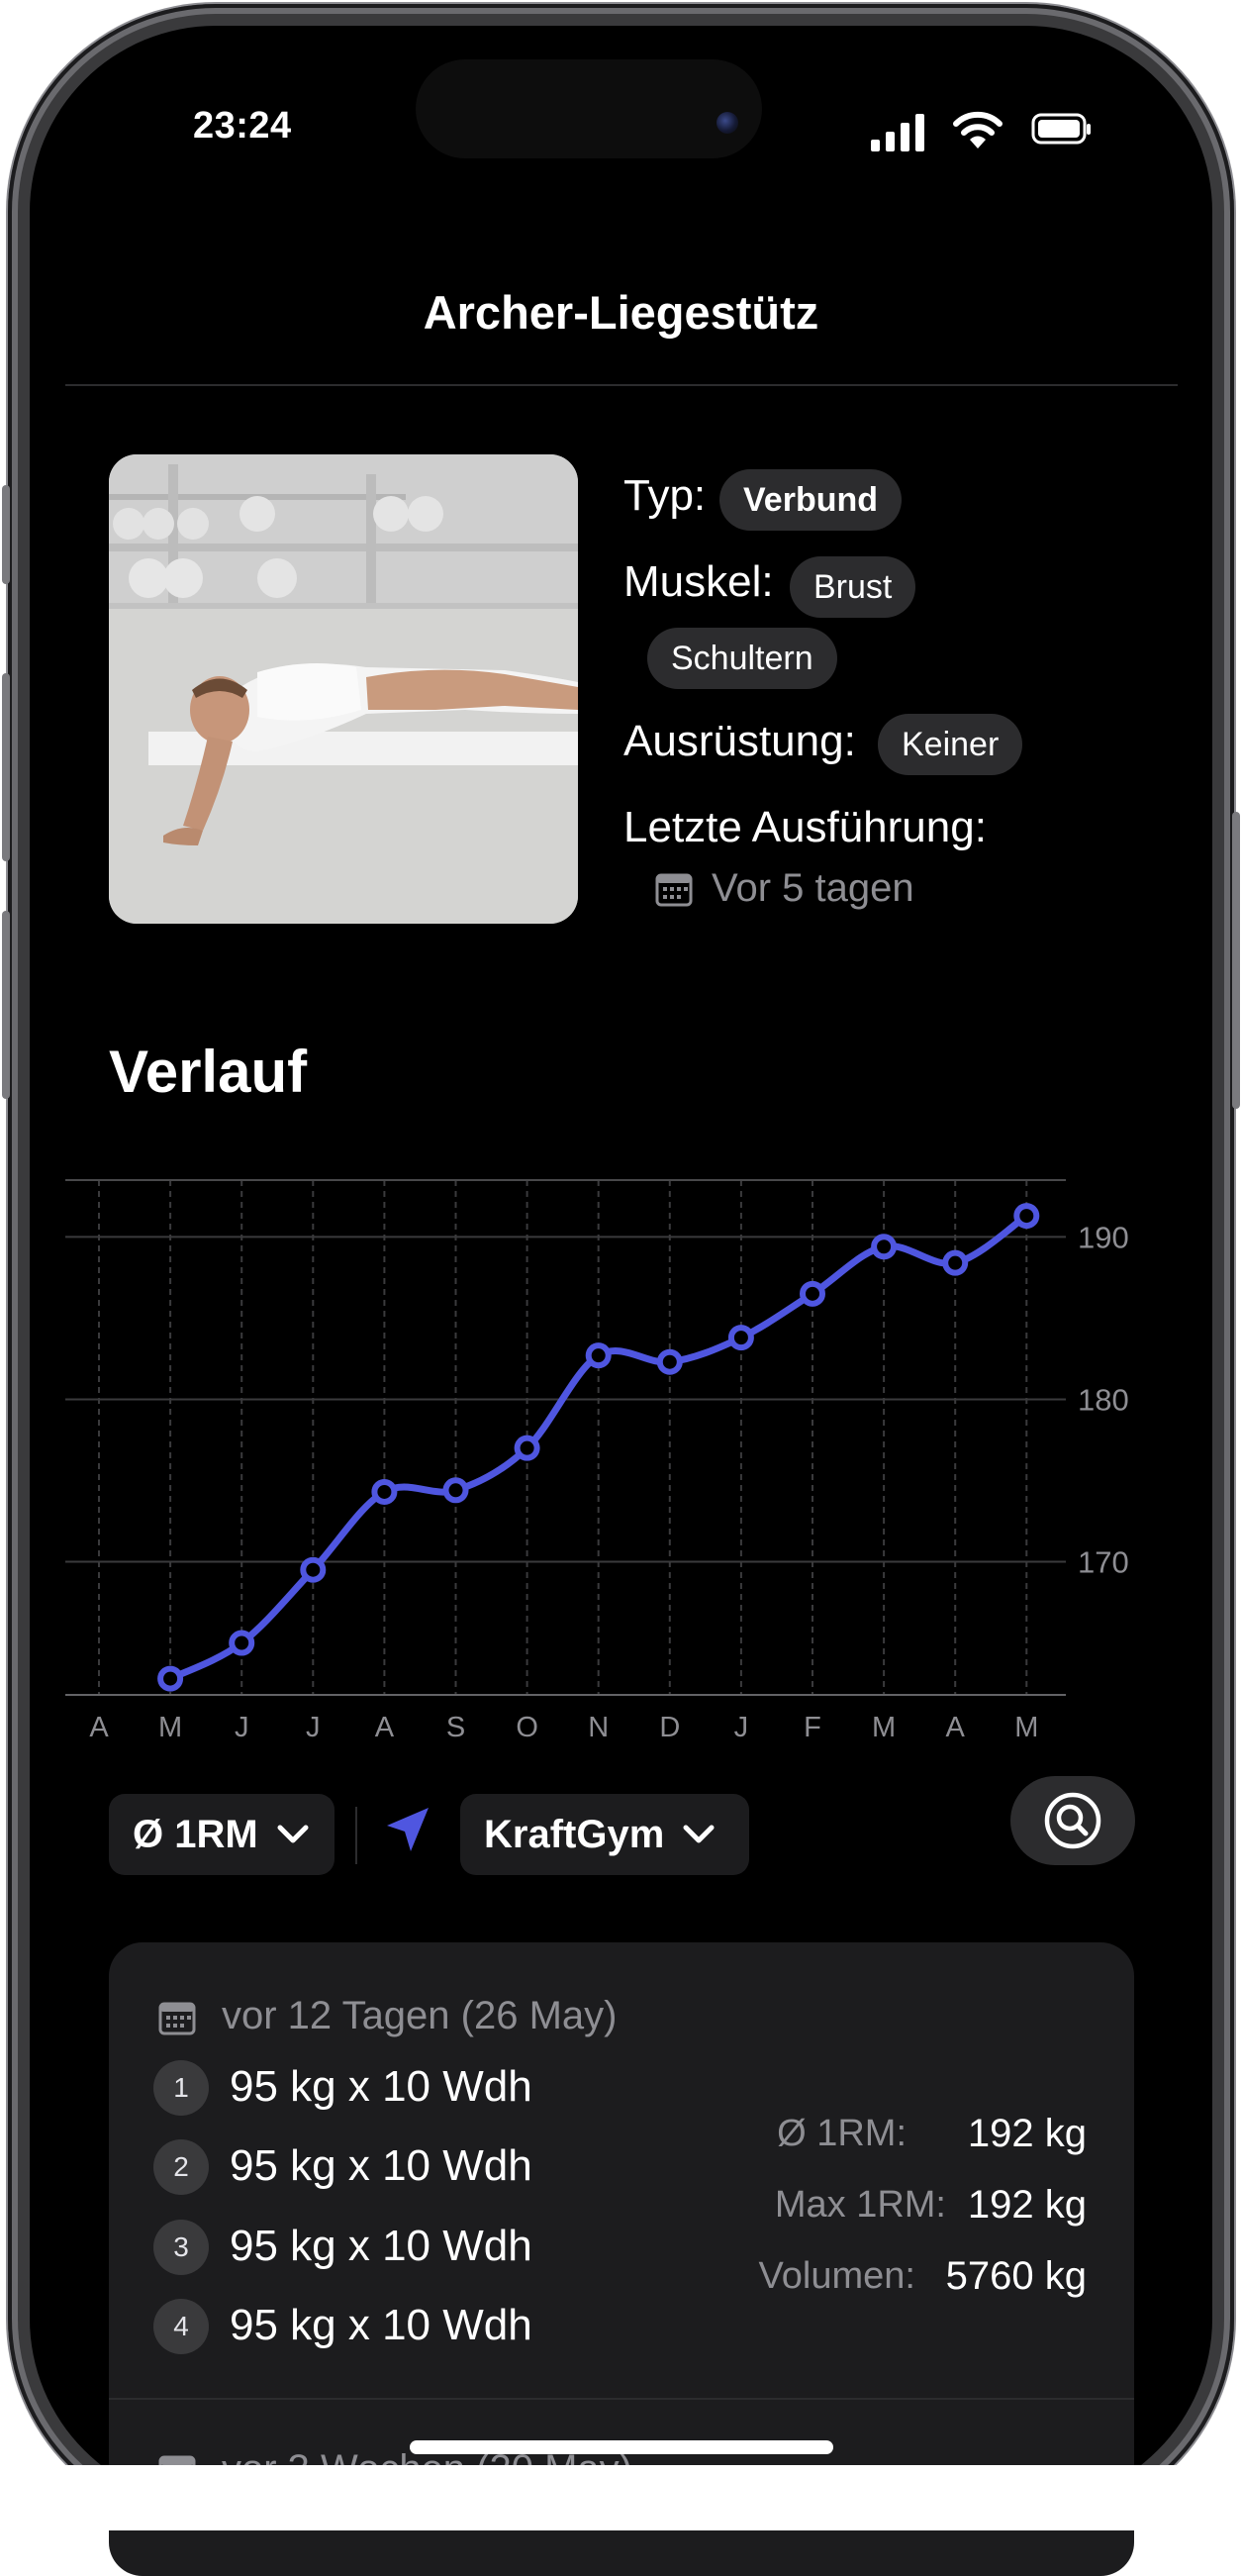  What do you see at coordinates (665, 496) in the screenshot?
I see `type-label: Typ:` at bounding box center [665, 496].